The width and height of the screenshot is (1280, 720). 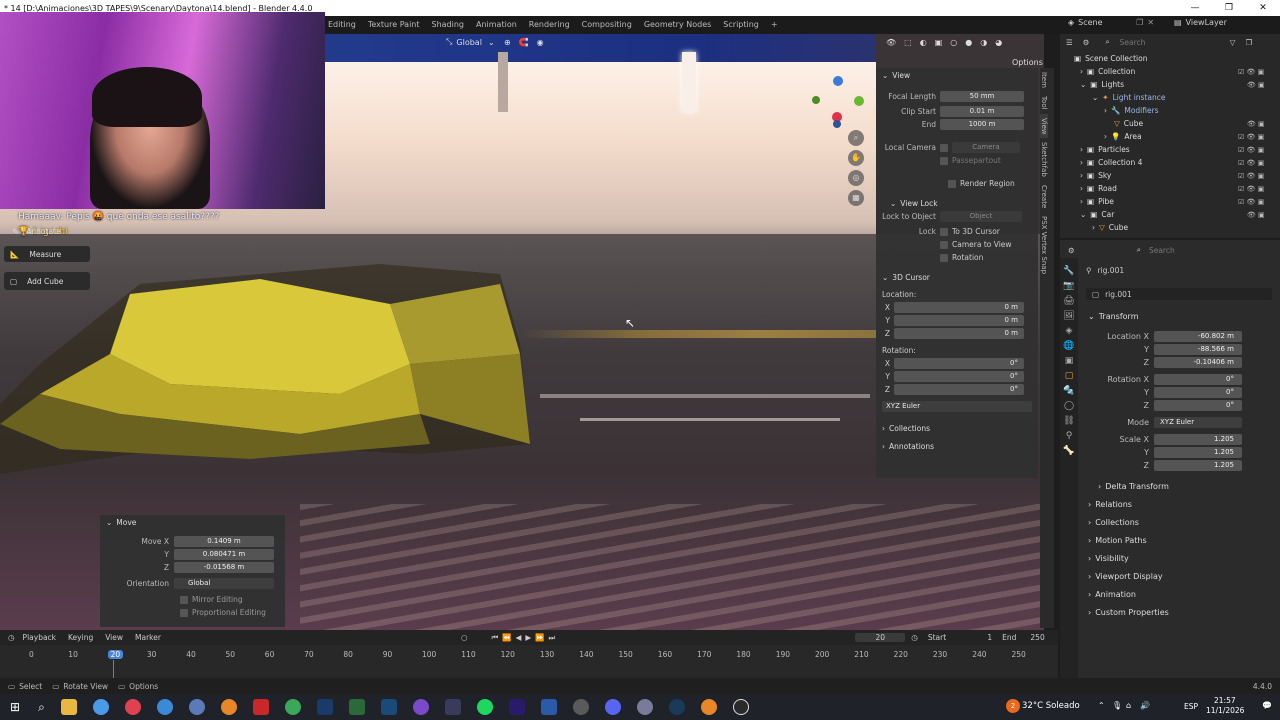 What do you see at coordinates (1110, 504) in the screenshot?
I see `panel-header-relations: › Relations` at bounding box center [1110, 504].